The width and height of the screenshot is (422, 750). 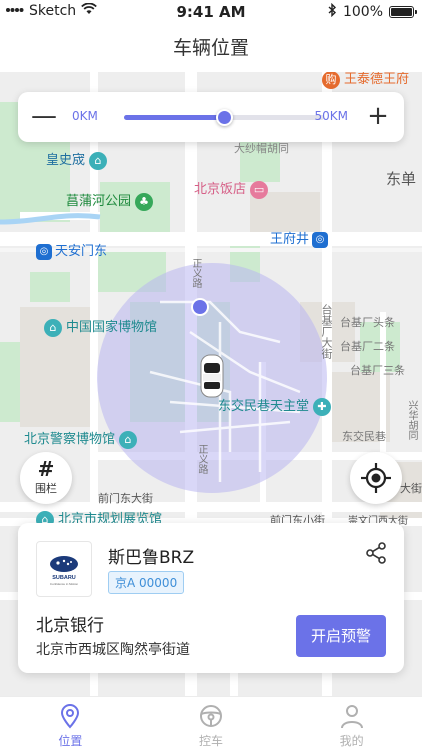 I want to click on park-icon: ♣, so click(x=144, y=201).